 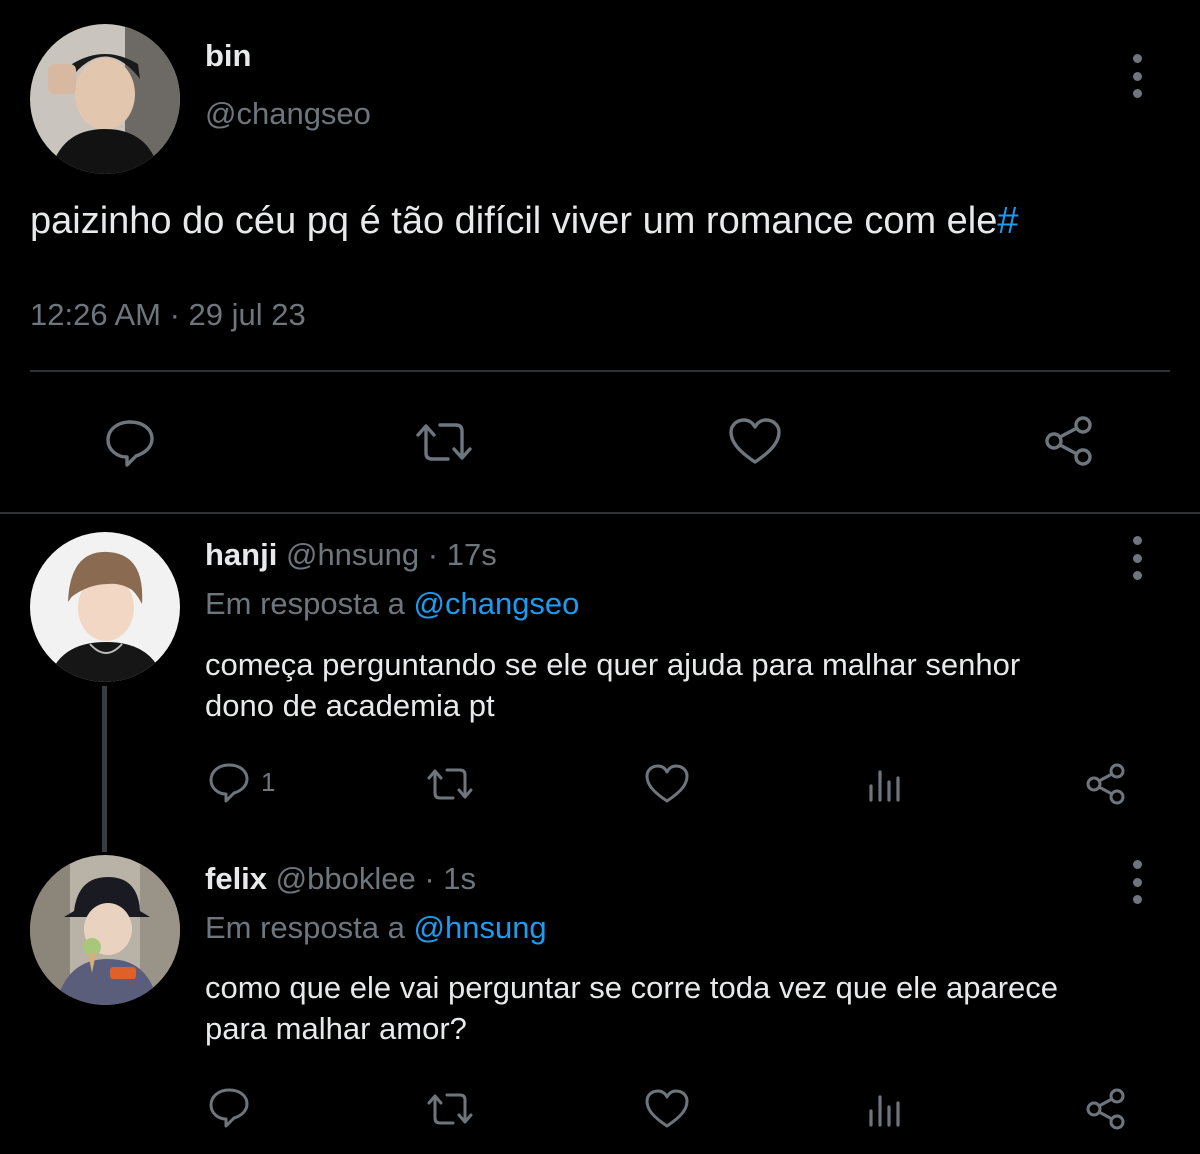 What do you see at coordinates (462, 554) in the screenshot?
I see `reply-time: · 17s` at bounding box center [462, 554].